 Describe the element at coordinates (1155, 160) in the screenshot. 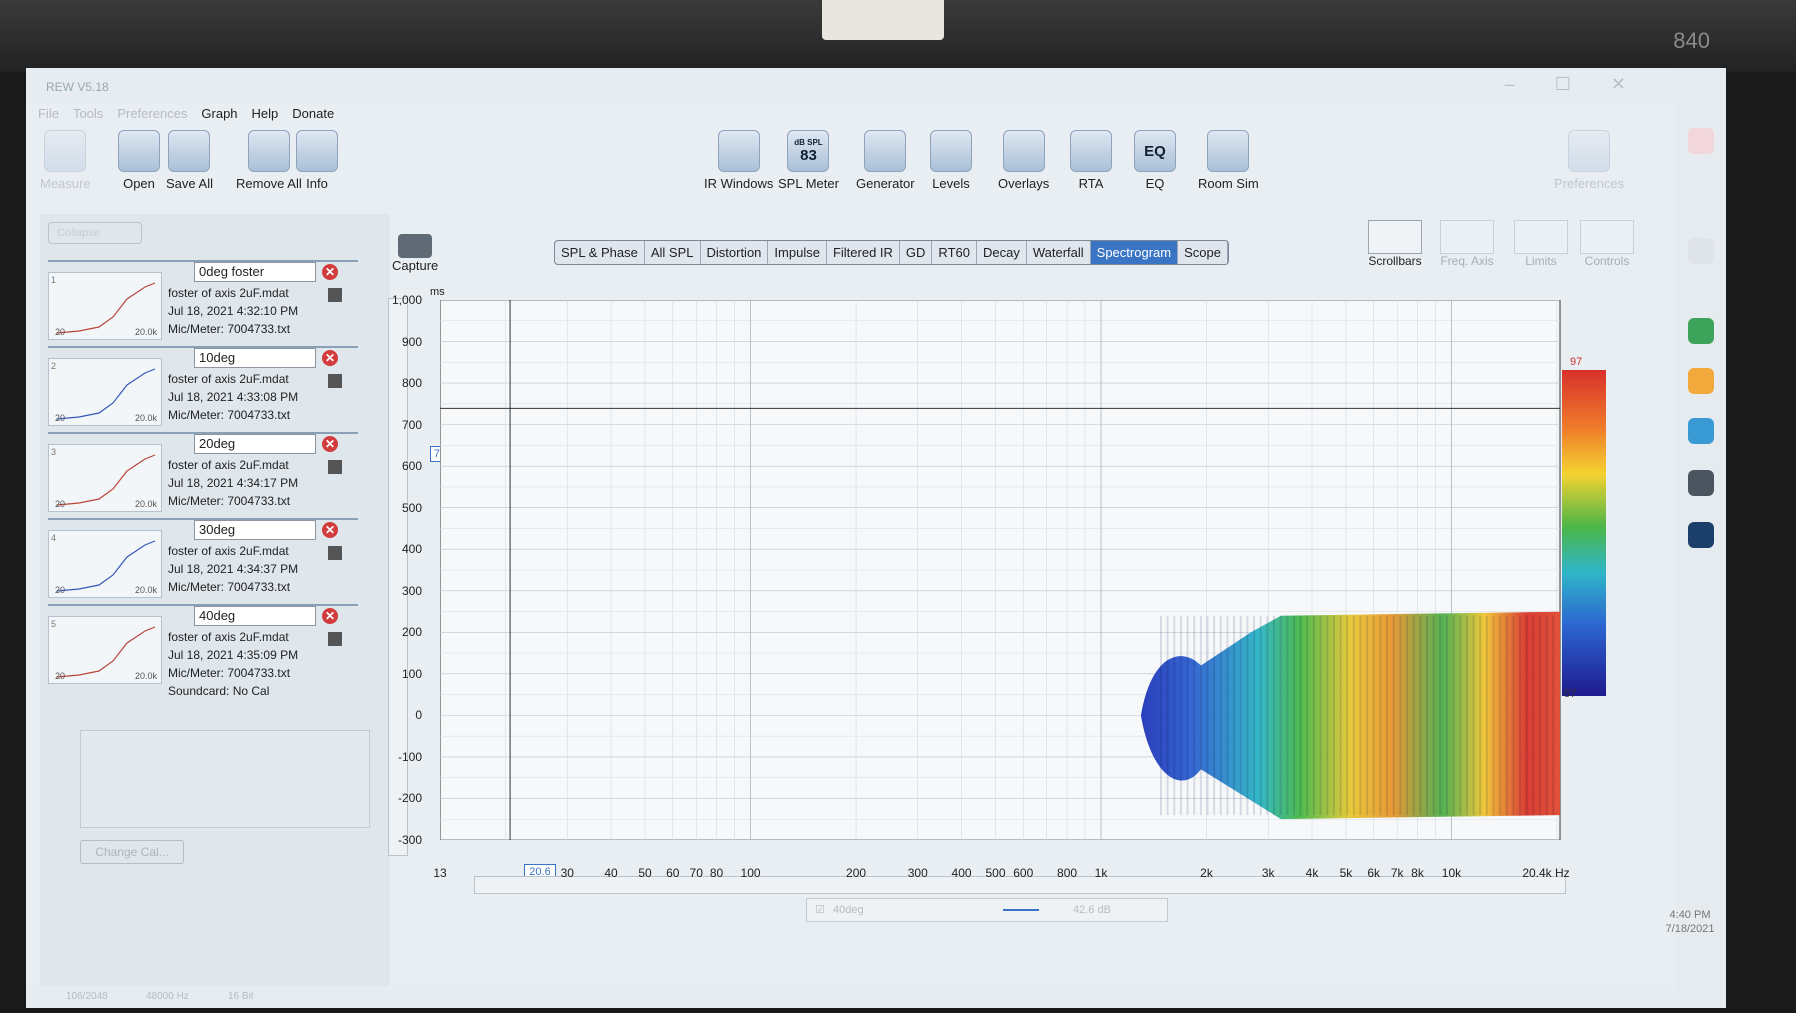

I see `eq-button: EQ EQ` at that location.